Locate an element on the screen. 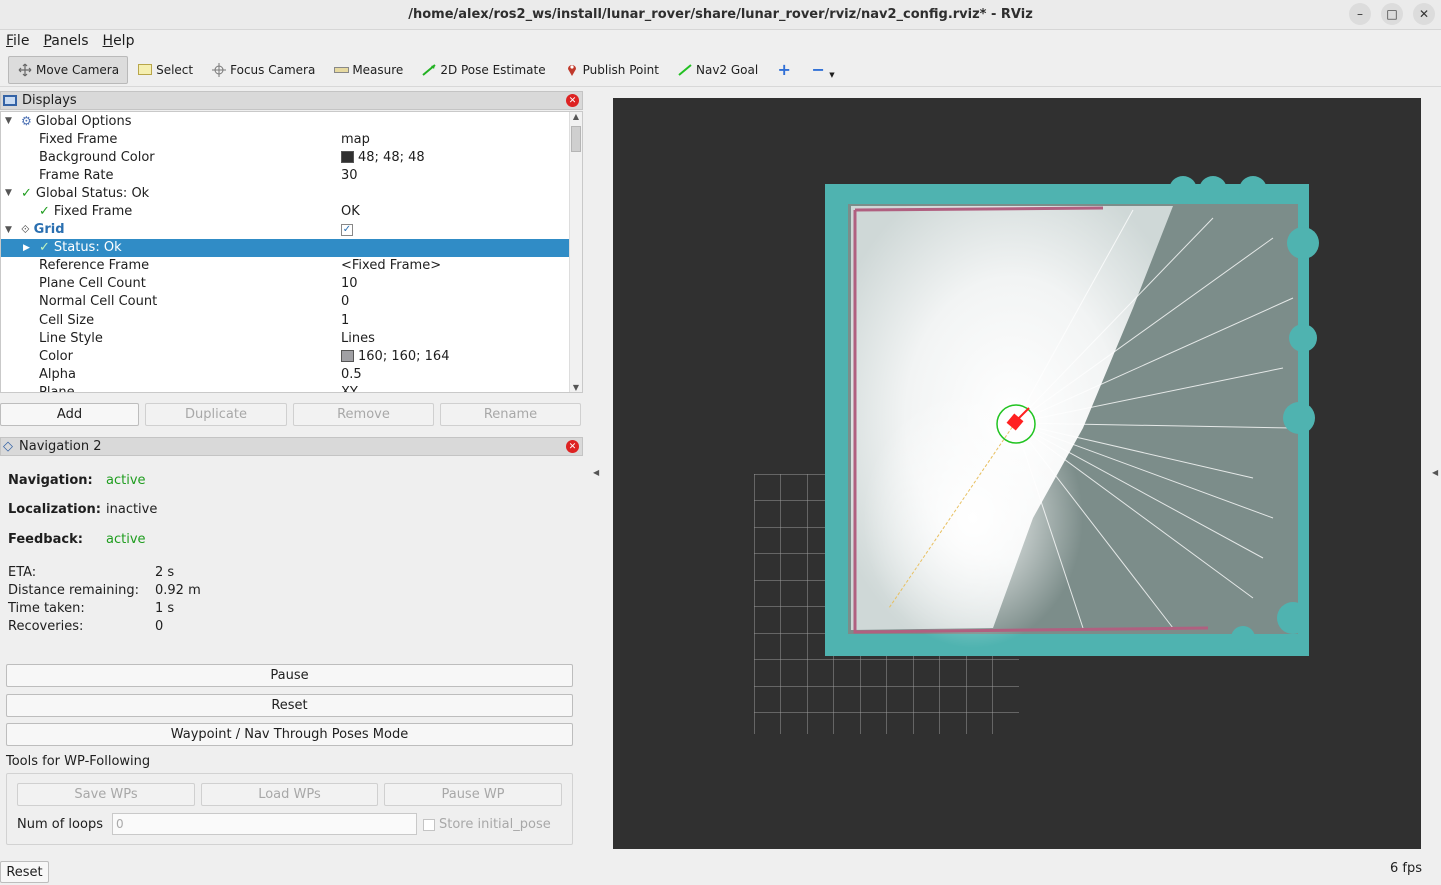  cell-size-value: 1 is located at coordinates (345, 320).